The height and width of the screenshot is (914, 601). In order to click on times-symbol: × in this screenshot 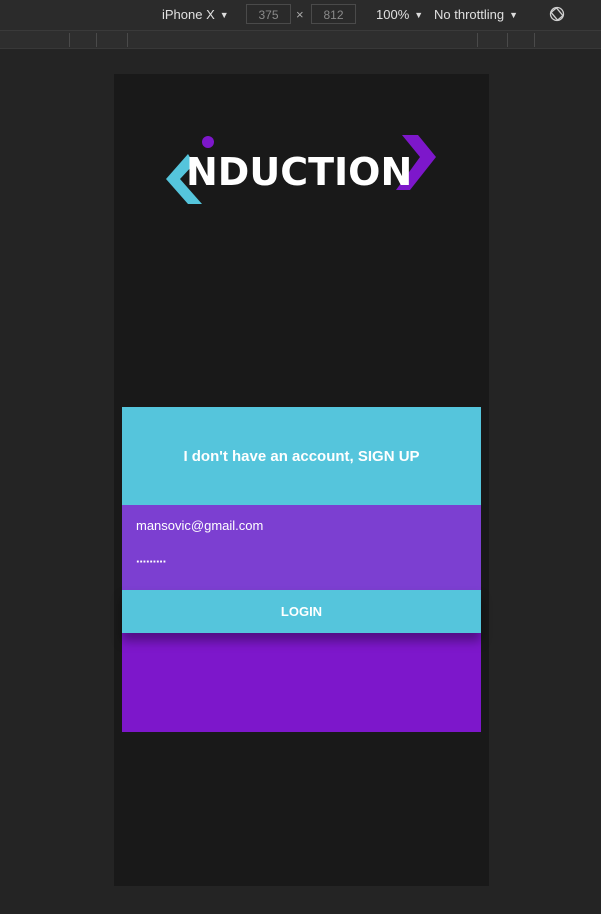, I will do `click(300, 14)`.